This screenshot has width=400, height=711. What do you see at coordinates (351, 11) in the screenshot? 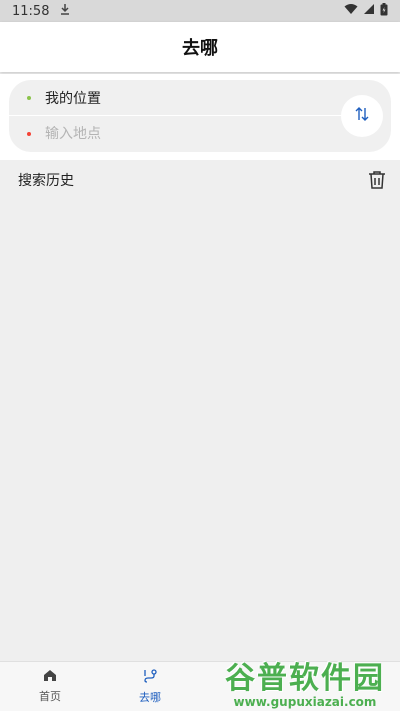
I see `wifi-icon` at bounding box center [351, 11].